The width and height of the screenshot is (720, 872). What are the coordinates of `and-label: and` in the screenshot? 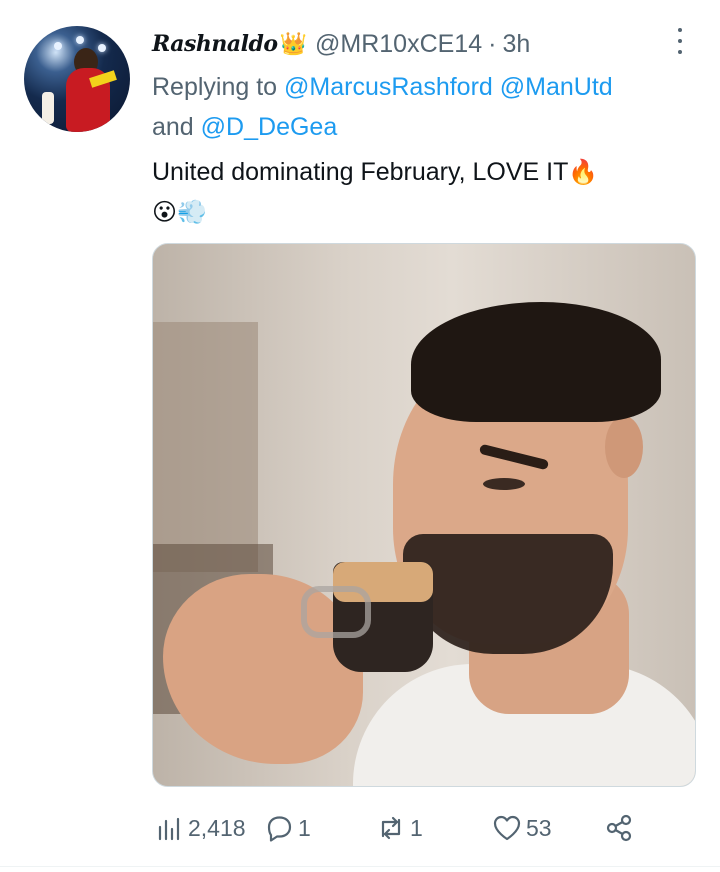 It's located at (173, 127).